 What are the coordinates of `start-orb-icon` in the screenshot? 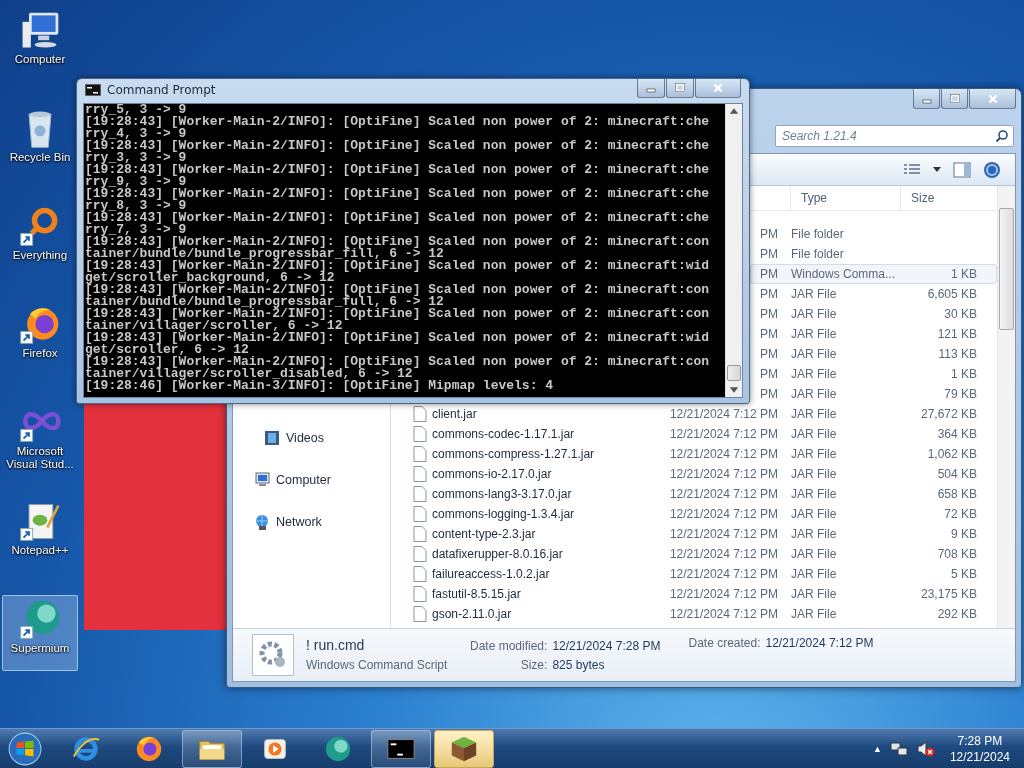 It's located at (25, 748).